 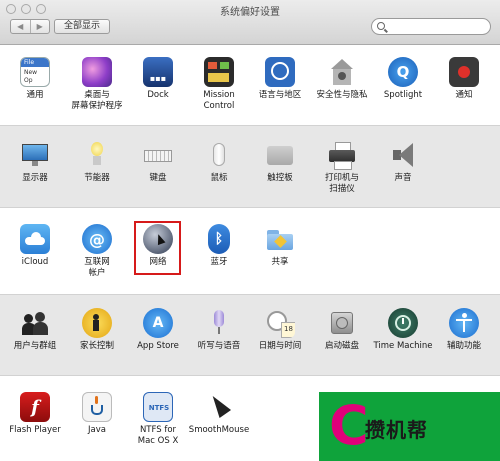 What do you see at coordinates (342, 323) in the screenshot?
I see `hard-disk-icon` at bounding box center [342, 323].